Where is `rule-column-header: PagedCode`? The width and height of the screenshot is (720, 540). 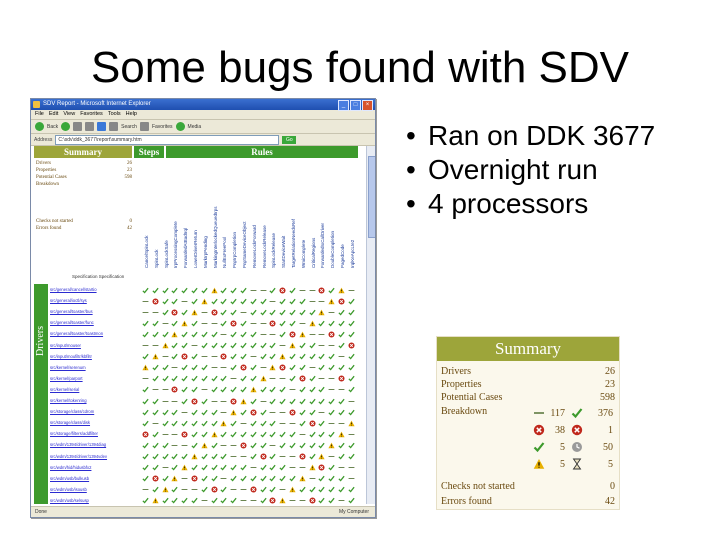 rule-column-header: PagedCode is located at coordinates (344, 214).